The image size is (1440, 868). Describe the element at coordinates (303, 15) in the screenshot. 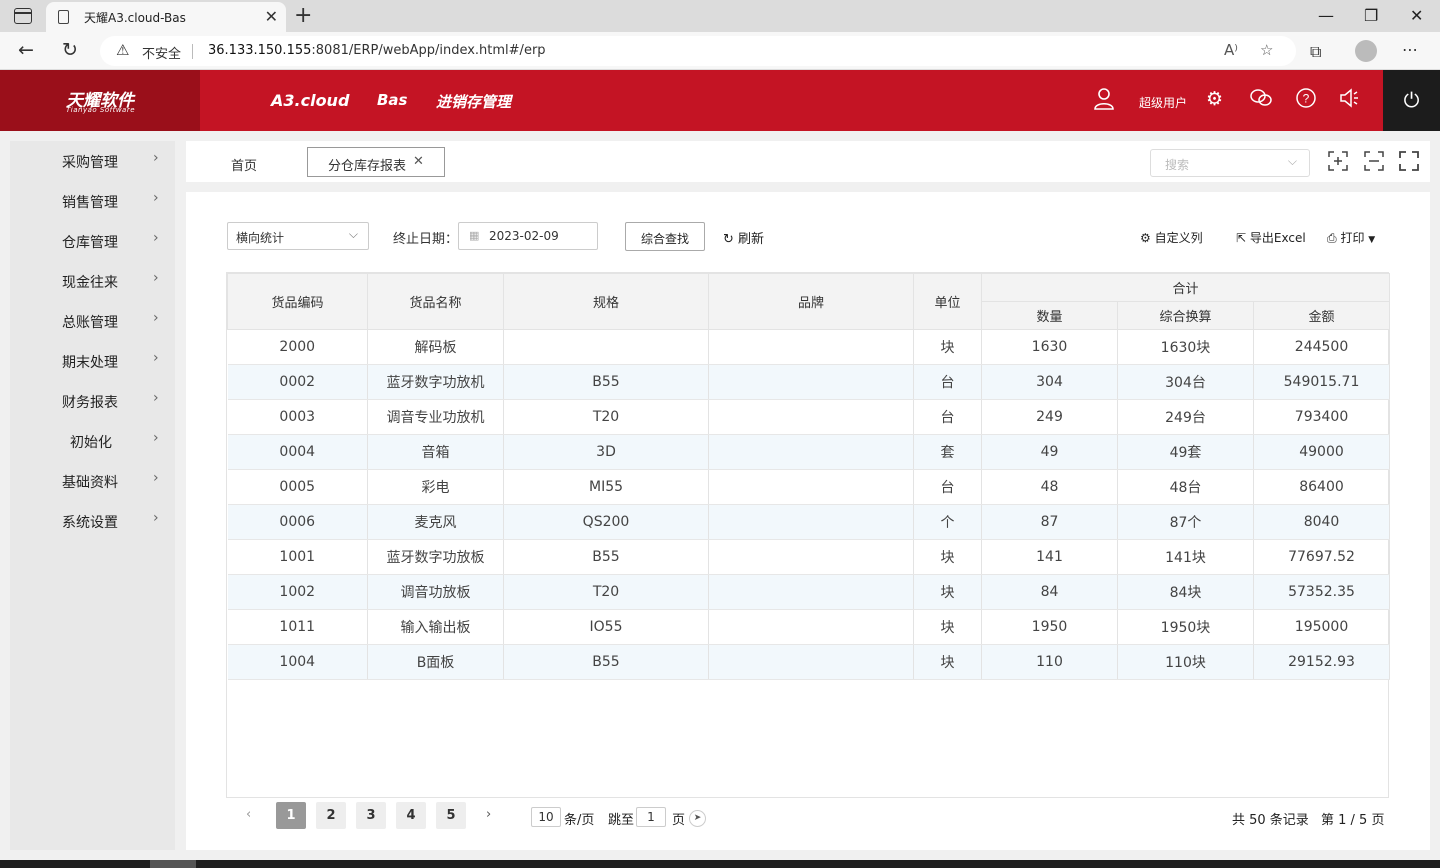

I see `new-tab-icon: +` at that location.